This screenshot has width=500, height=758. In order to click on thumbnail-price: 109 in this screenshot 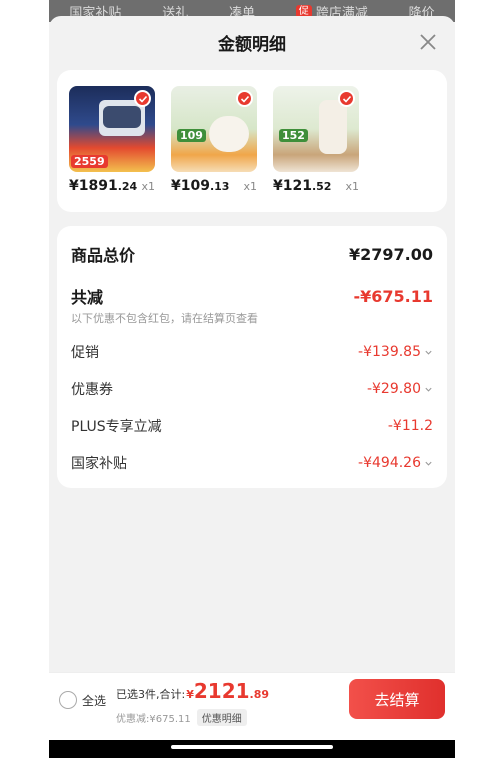, I will do `click(191, 135)`.